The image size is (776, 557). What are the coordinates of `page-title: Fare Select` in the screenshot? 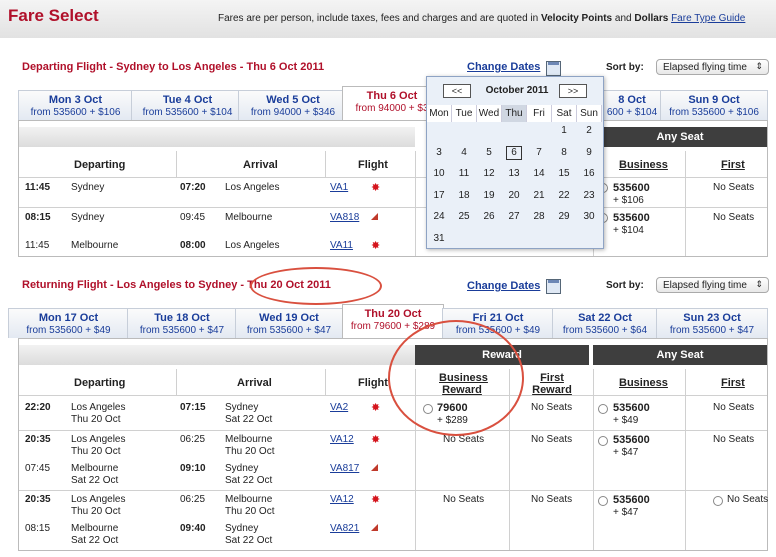 It's located at (53, 15).